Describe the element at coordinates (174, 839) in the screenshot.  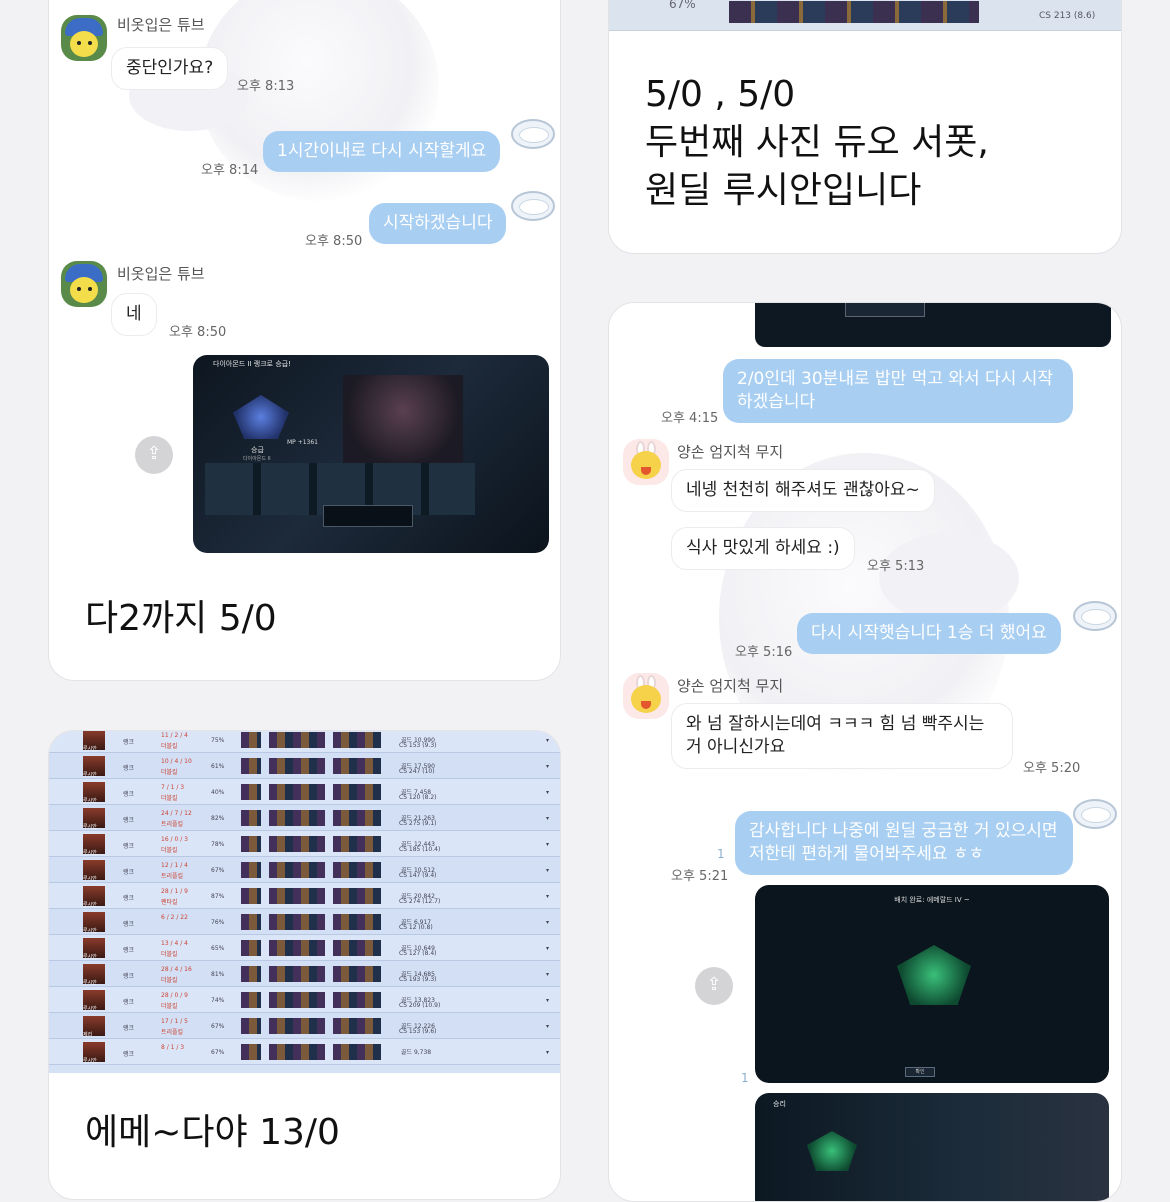
I see `kda-value: 16 / 0 / 3` at that location.